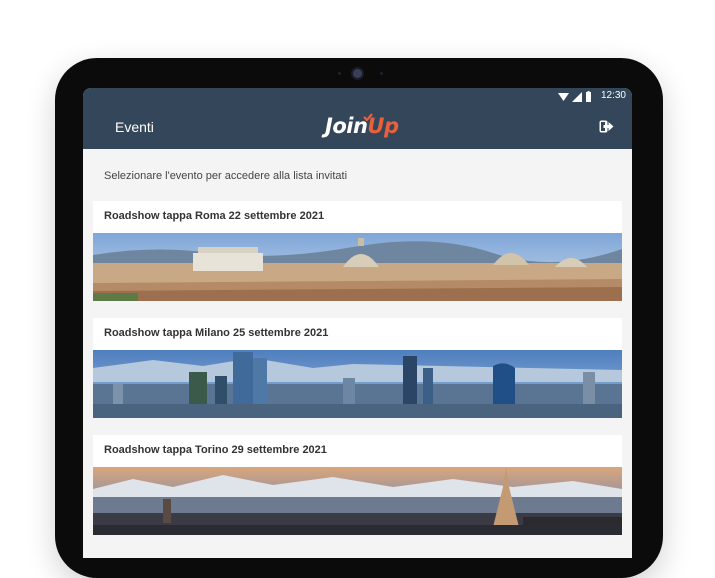 Image resolution: width=715 pixels, height=578 pixels. What do you see at coordinates (357, 73) in the screenshot?
I see `front-camera` at bounding box center [357, 73].